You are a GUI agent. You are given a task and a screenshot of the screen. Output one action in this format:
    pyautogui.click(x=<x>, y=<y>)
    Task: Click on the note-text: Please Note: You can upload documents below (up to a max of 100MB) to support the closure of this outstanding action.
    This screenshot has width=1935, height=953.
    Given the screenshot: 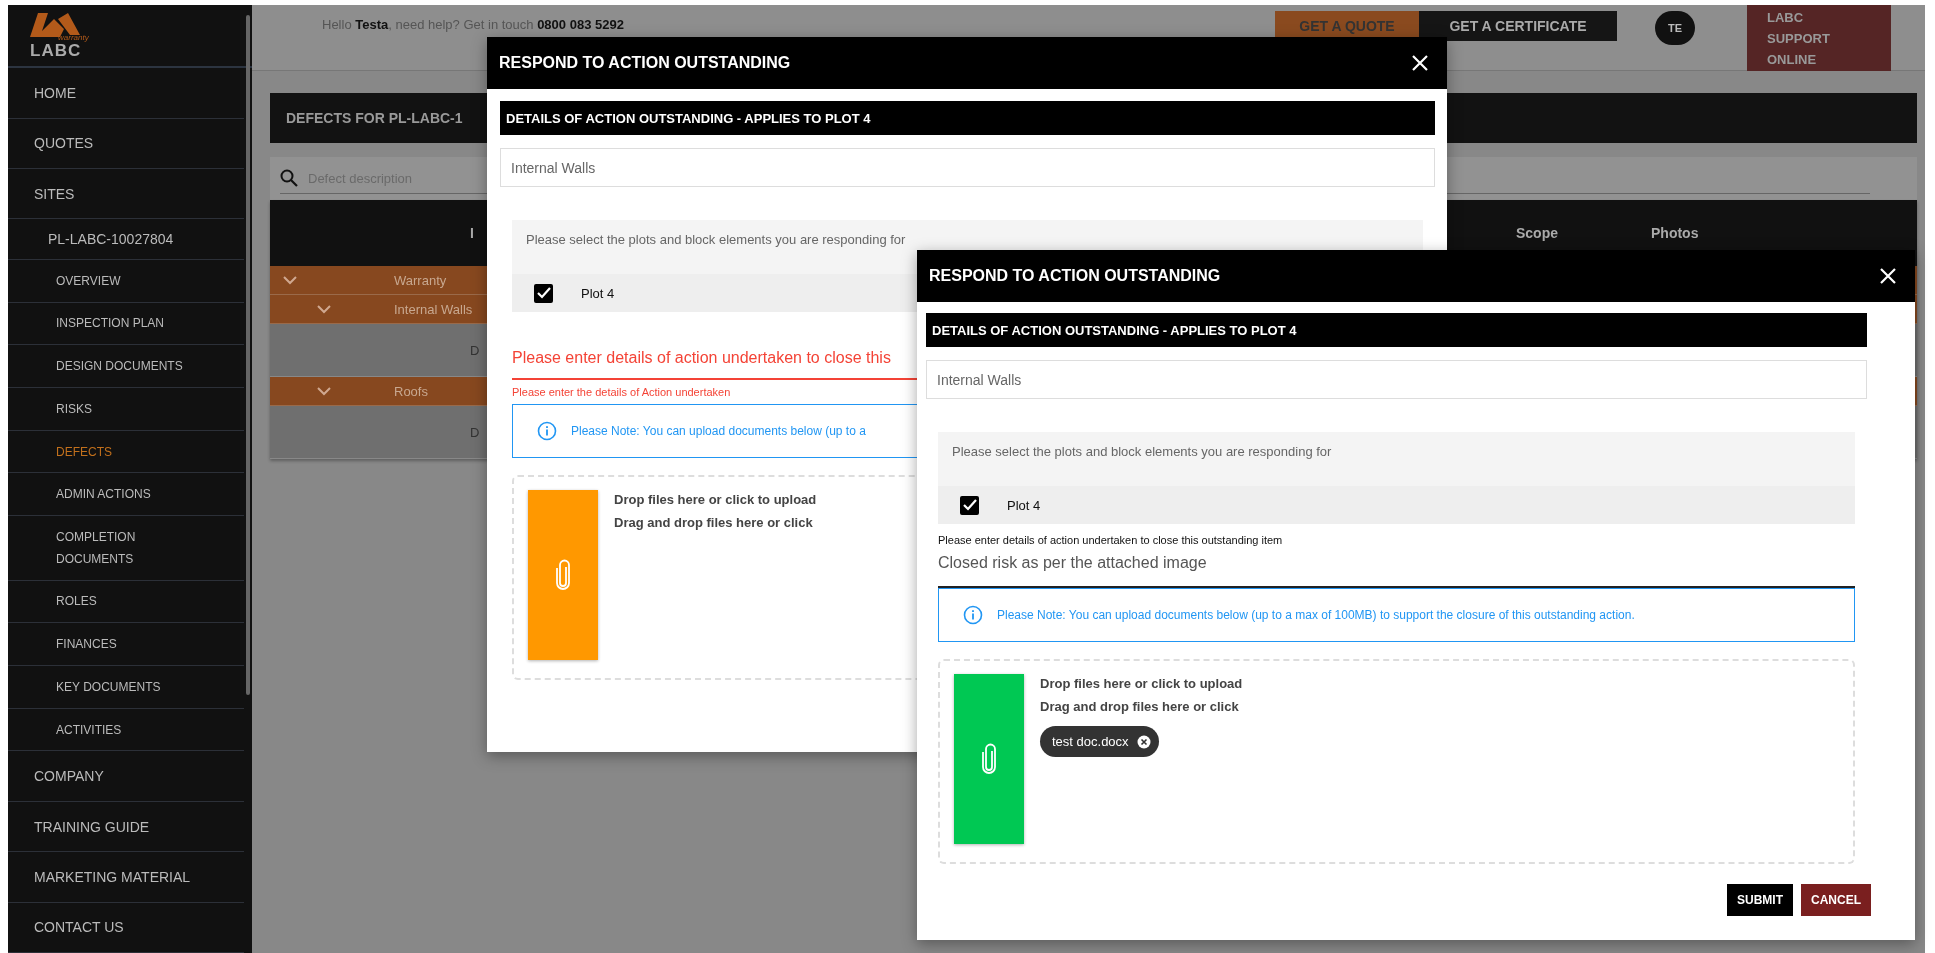 What is the action you would take?
    pyautogui.click(x=1316, y=615)
    